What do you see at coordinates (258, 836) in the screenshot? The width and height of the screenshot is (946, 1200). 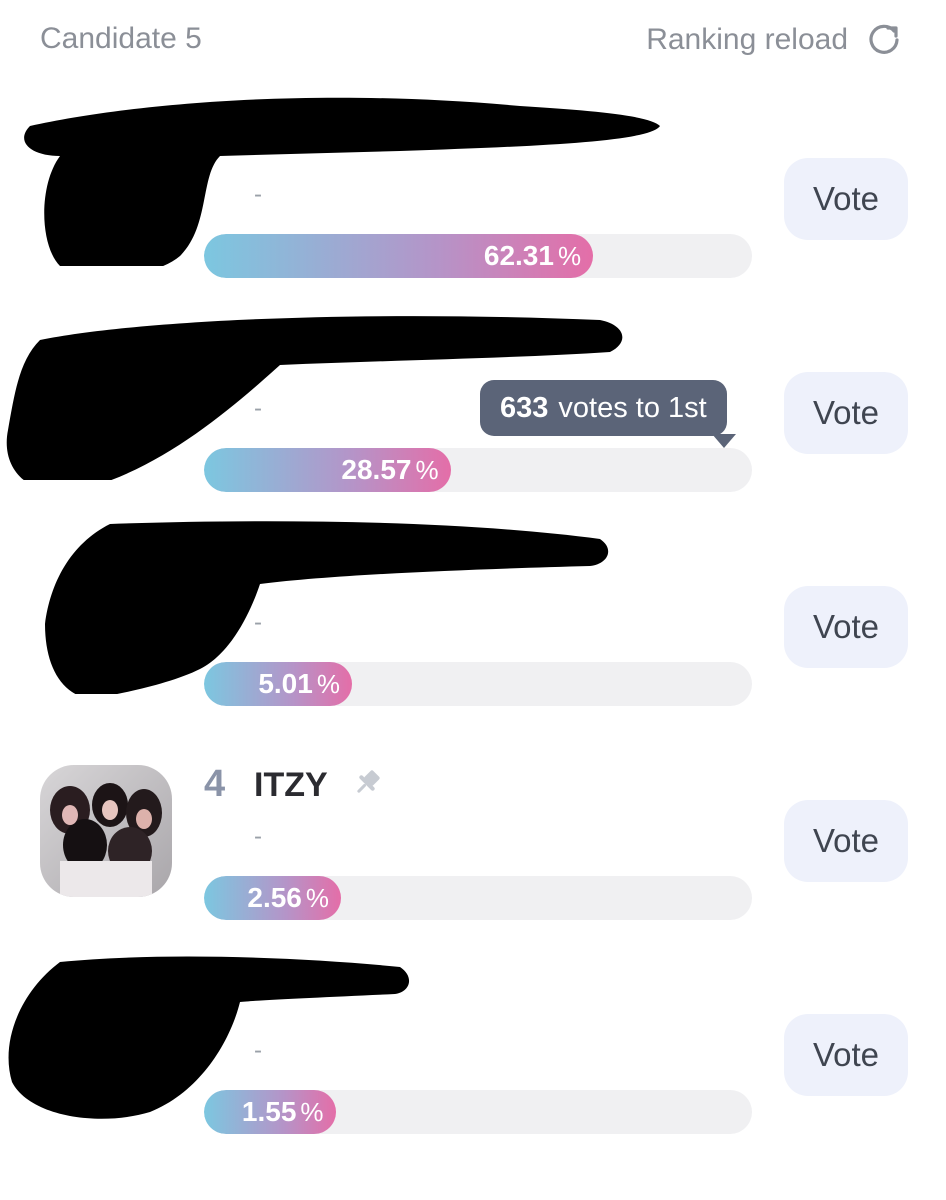 I see `candidate-subtitle: -` at bounding box center [258, 836].